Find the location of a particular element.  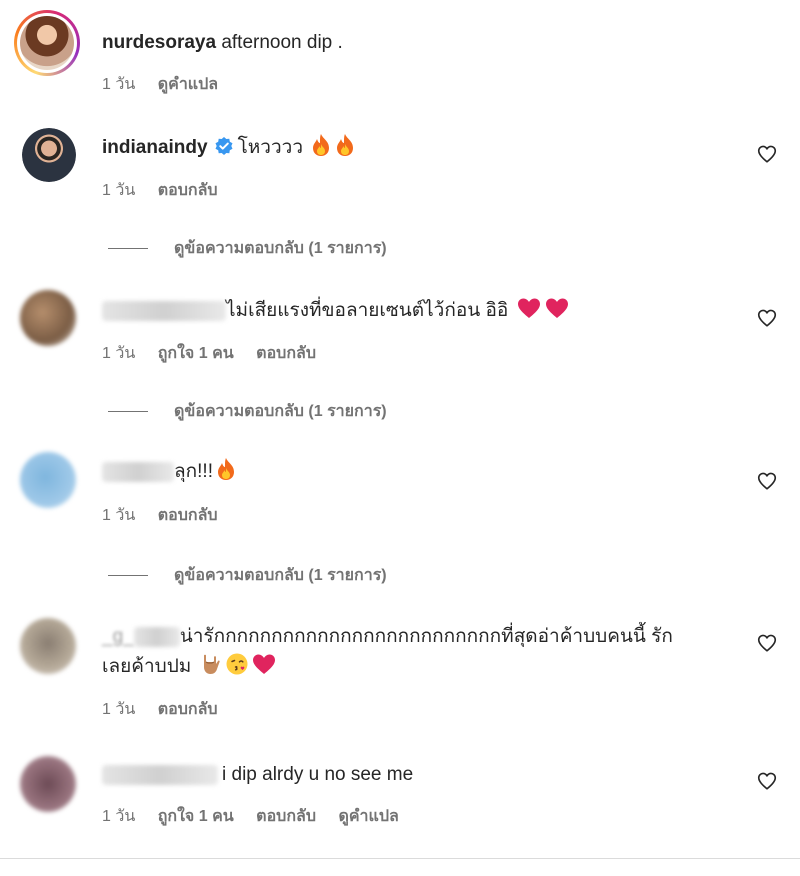

comment-text-line: nurdesoraya afternoon dip . is located at coordinates (222, 43).